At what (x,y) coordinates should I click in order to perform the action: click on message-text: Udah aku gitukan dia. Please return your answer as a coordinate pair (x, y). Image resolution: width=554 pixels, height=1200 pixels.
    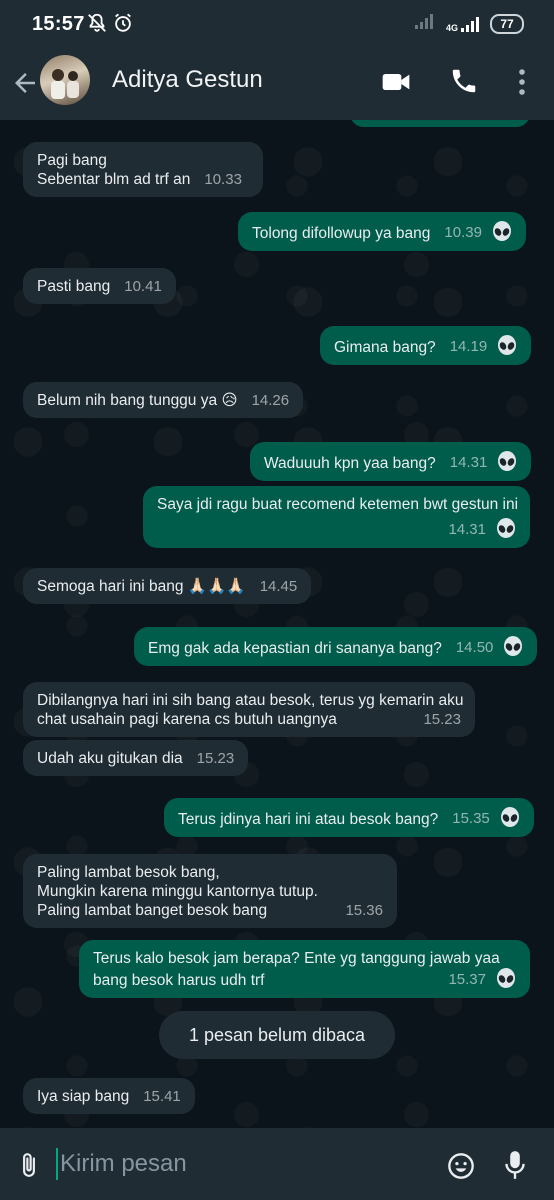
    Looking at the image, I should click on (110, 758).